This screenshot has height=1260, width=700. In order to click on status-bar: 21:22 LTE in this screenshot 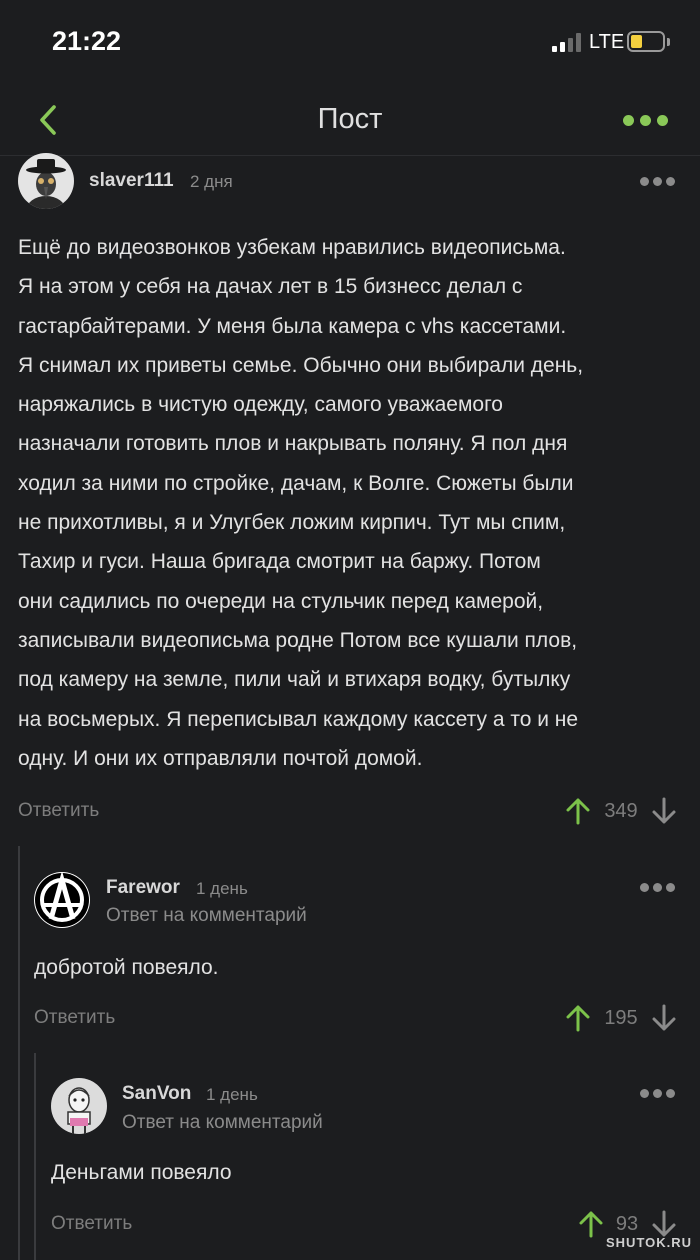, I will do `click(350, 42)`.